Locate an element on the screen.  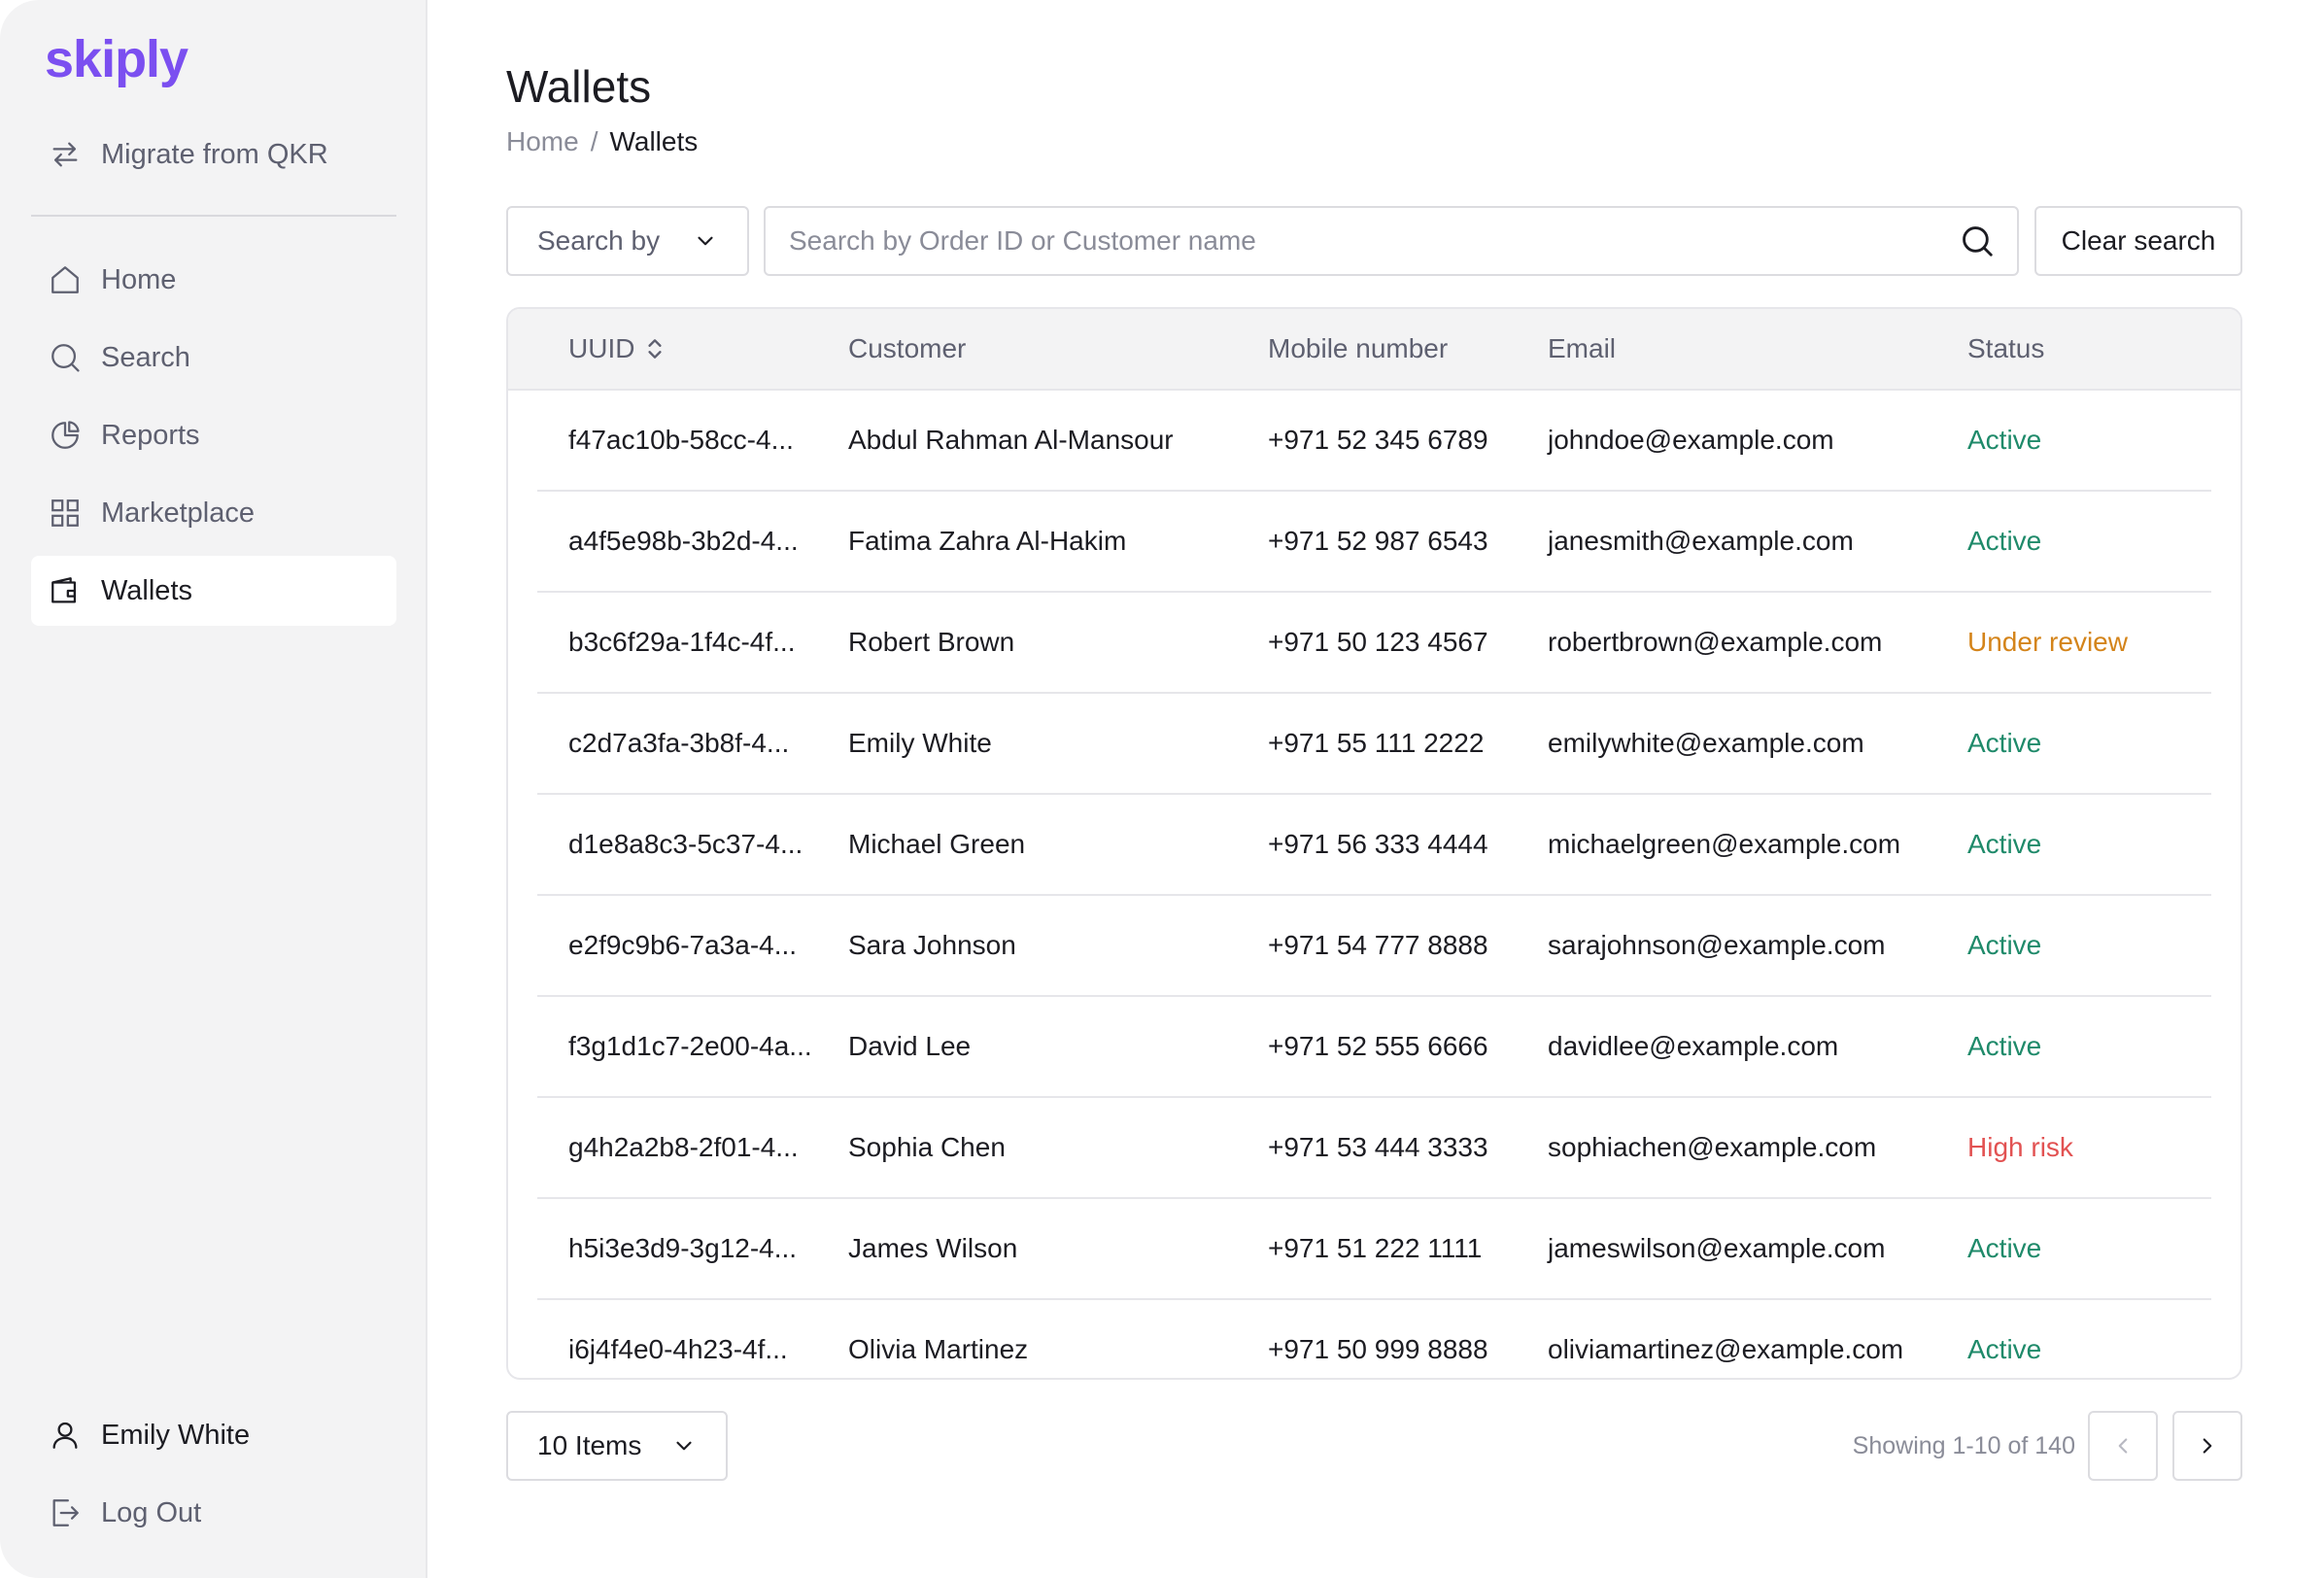
cell-customer: Fatima Zahra Al-Hakim is located at coordinates (988, 541).